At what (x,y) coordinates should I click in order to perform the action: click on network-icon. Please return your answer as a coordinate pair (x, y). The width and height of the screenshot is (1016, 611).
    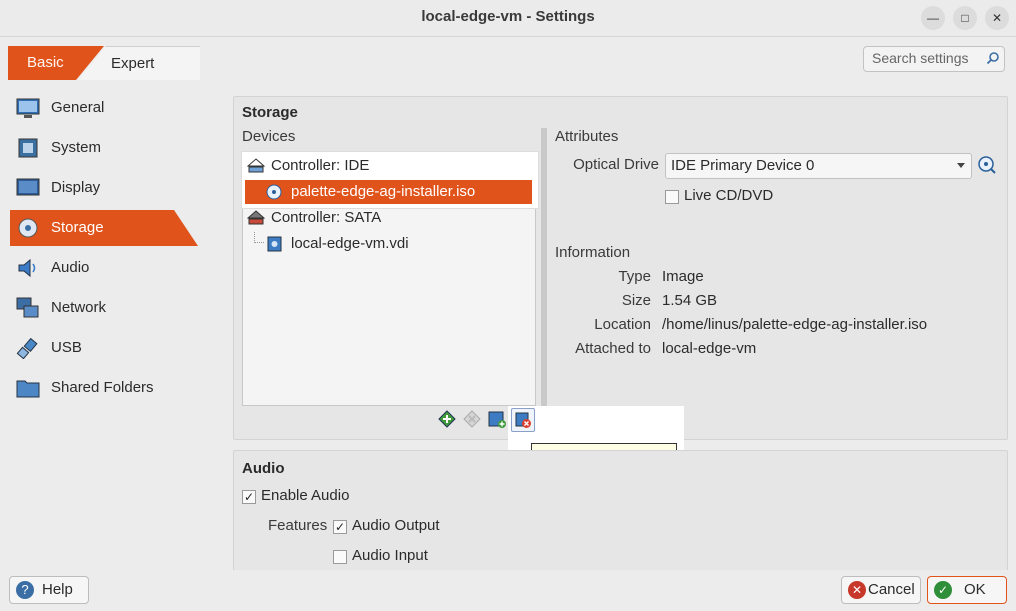
    Looking at the image, I should click on (27, 307).